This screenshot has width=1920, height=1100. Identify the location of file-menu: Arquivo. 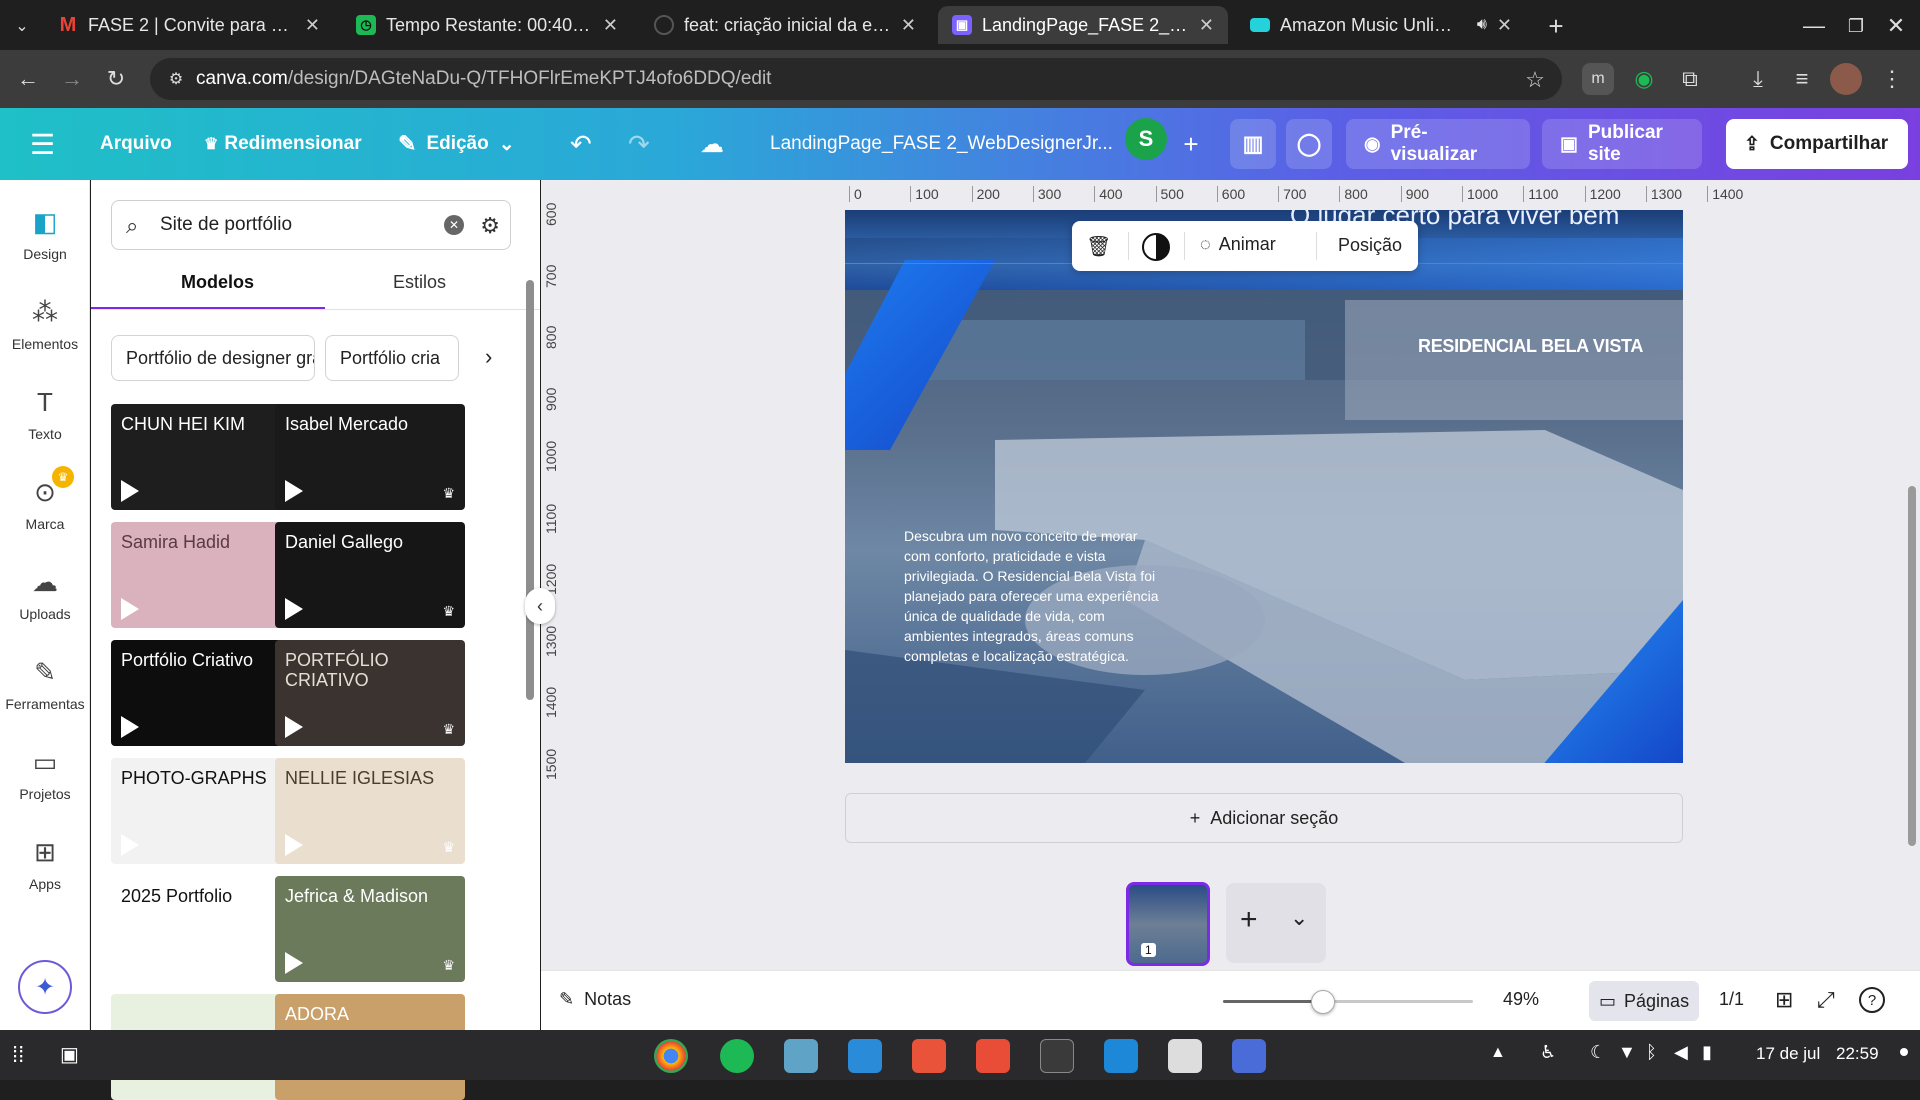
(136, 144).